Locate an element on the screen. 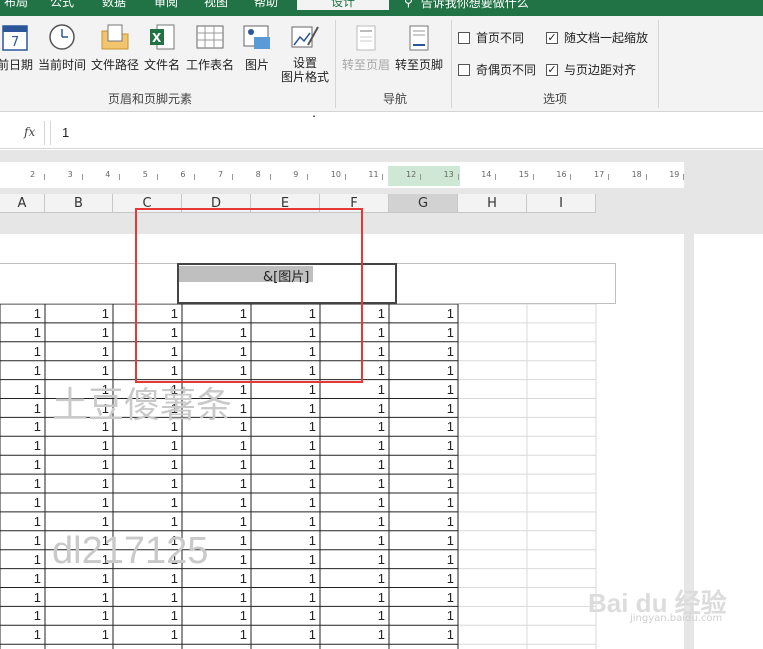 This screenshot has height=649, width=763. current-time-button: 当前时间 is located at coordinates (62, 54).